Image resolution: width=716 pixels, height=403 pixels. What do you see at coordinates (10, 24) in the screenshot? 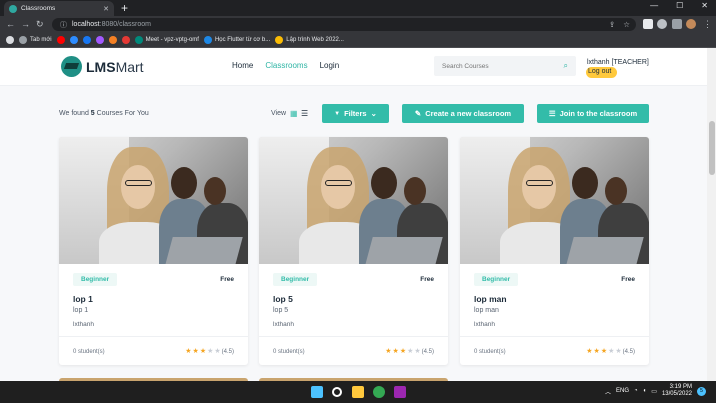
I see `back-icon: ←` at bounding box center [10, 24].